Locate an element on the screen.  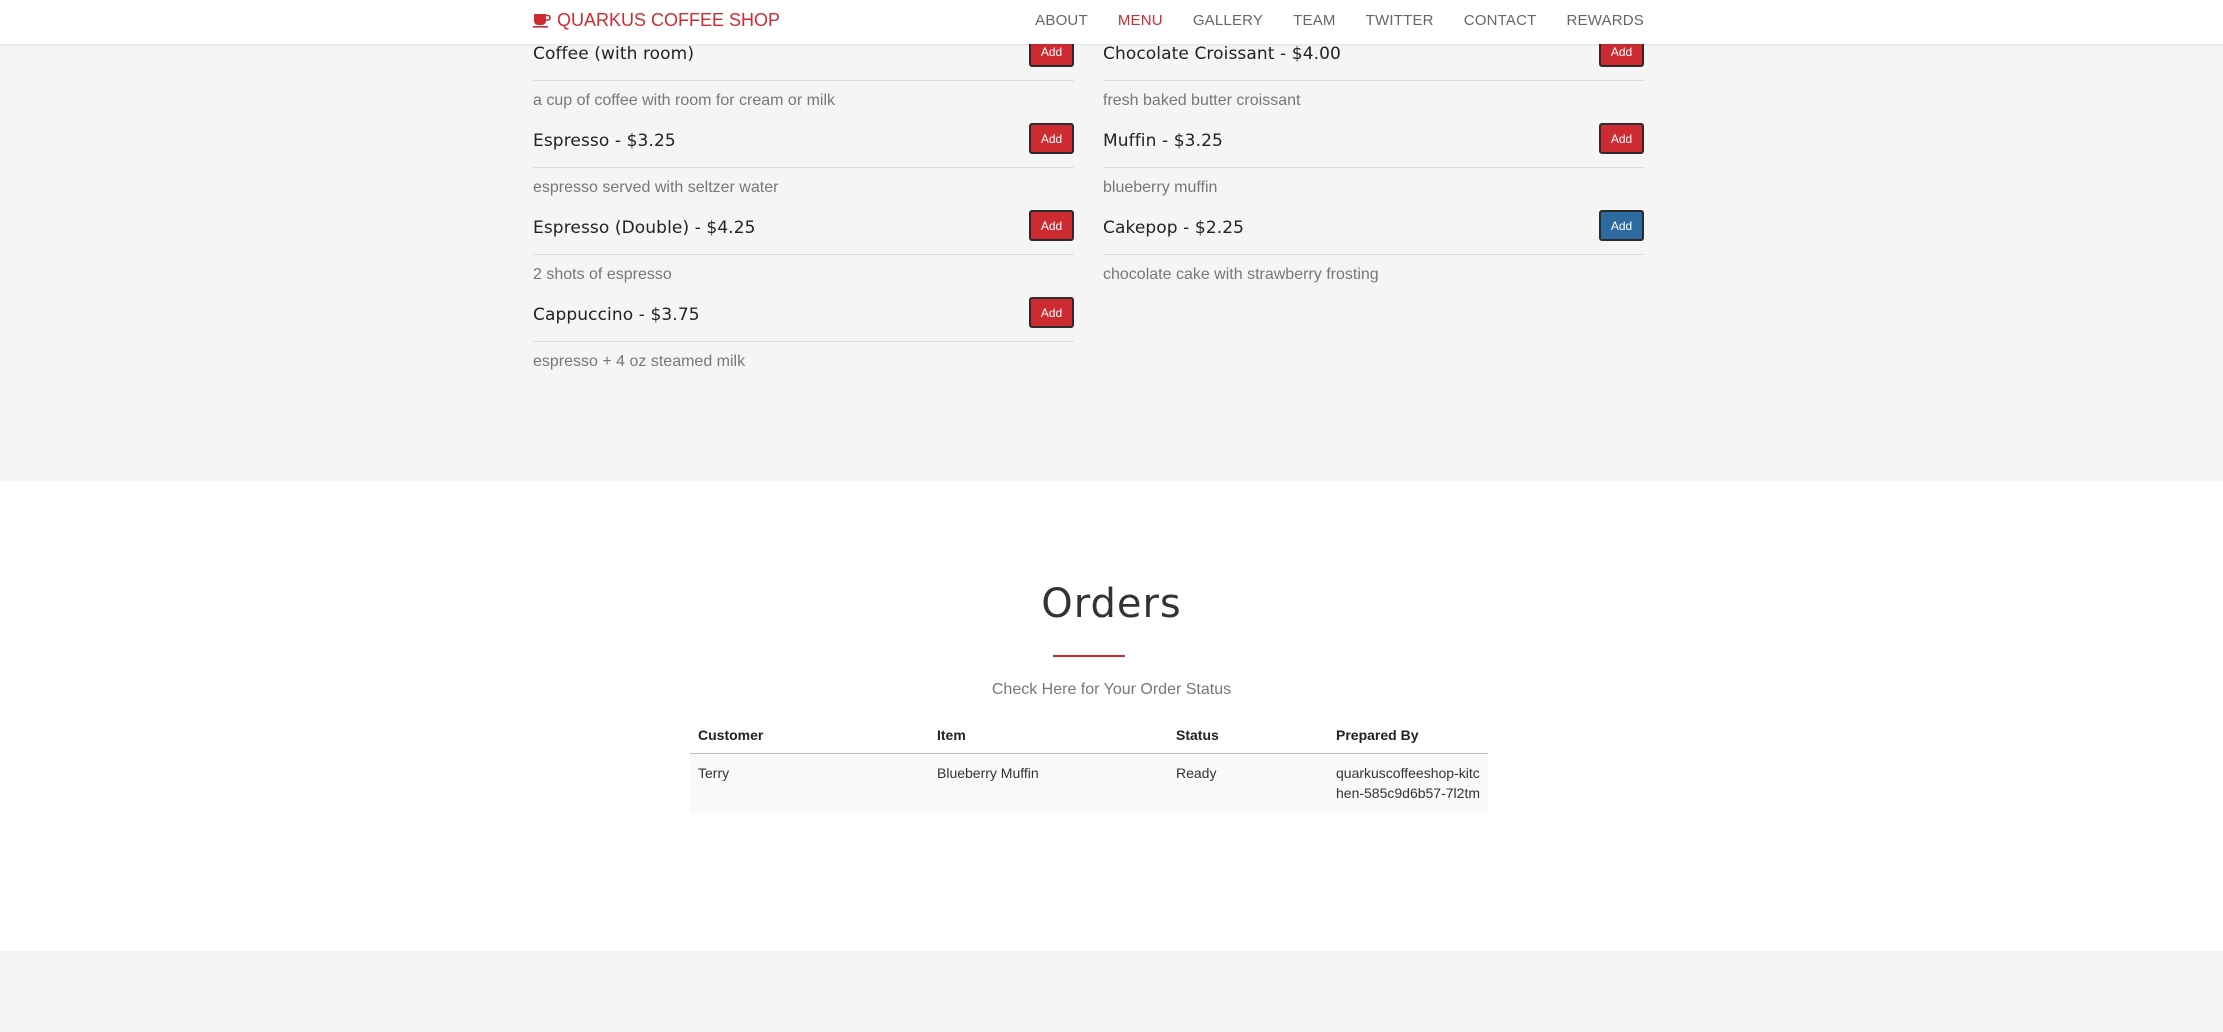
add-cappuccino-button: Add is located at coordinates (1051, 312).